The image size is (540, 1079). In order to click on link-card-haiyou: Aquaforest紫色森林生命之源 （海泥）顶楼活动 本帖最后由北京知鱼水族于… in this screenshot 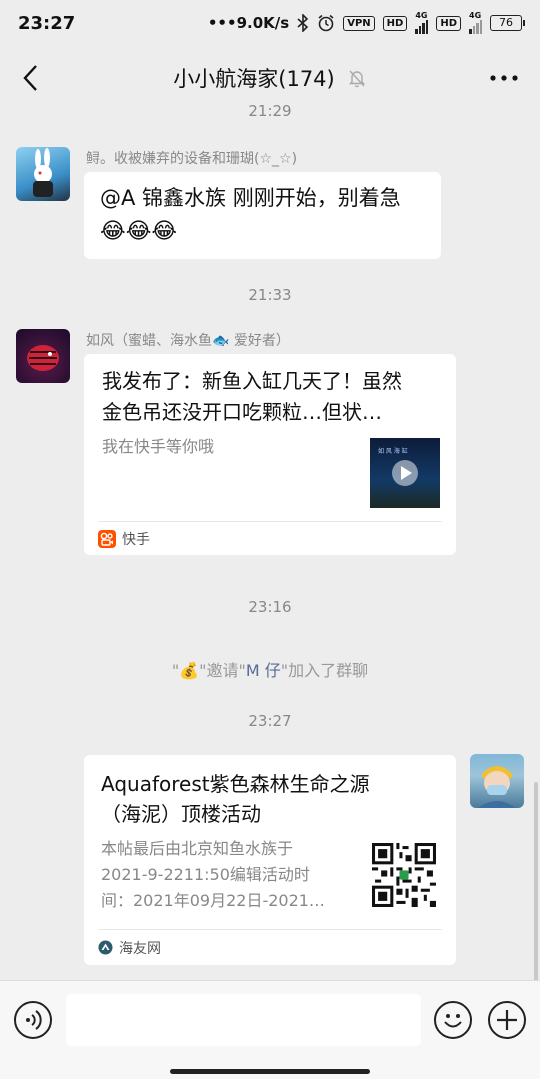, I will do `click(270, 860)`.